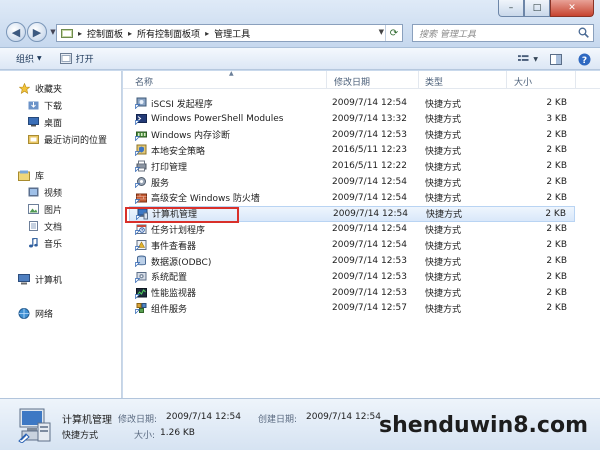  What do you see at coordinates (209, 119) in the screenshot?
I see `file-name: Windows PowerShell Modules` at bounding box center [209, 119].